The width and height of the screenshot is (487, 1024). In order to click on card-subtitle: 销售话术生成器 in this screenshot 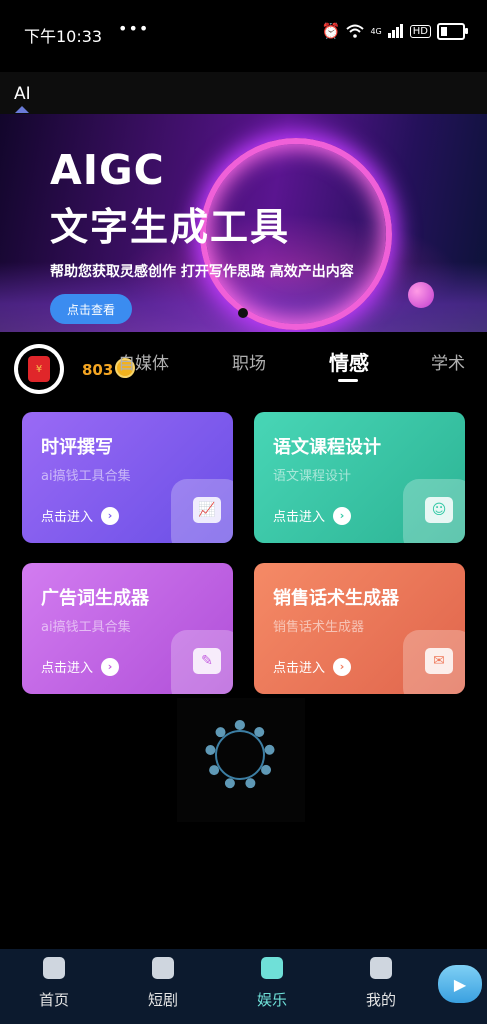, I will do `click(319, 627)`.